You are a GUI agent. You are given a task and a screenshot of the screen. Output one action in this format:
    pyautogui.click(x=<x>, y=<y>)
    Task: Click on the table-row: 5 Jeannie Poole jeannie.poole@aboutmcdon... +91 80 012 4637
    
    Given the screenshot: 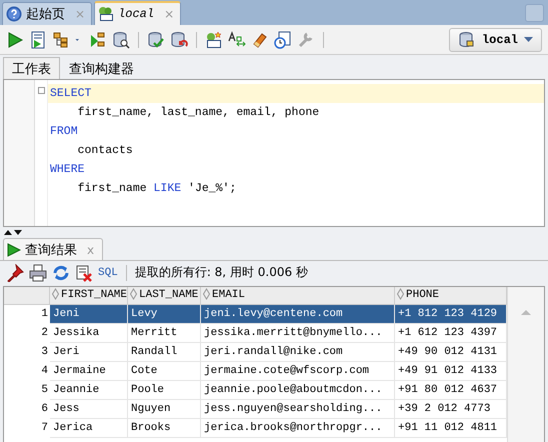 What is the action you would take?
    pyautogui.click(x=255, y=390)
    